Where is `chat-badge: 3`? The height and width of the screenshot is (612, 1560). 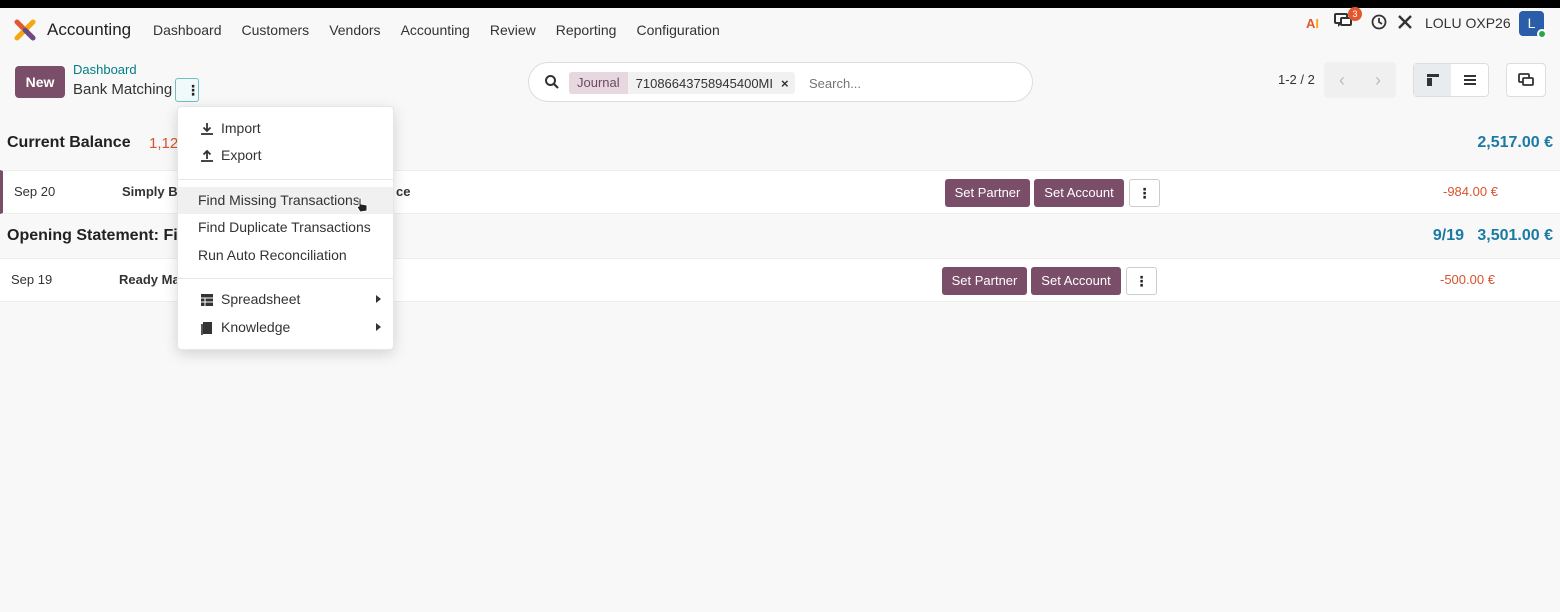
chat-badge: 3 is located at coordinates (1355, 14).